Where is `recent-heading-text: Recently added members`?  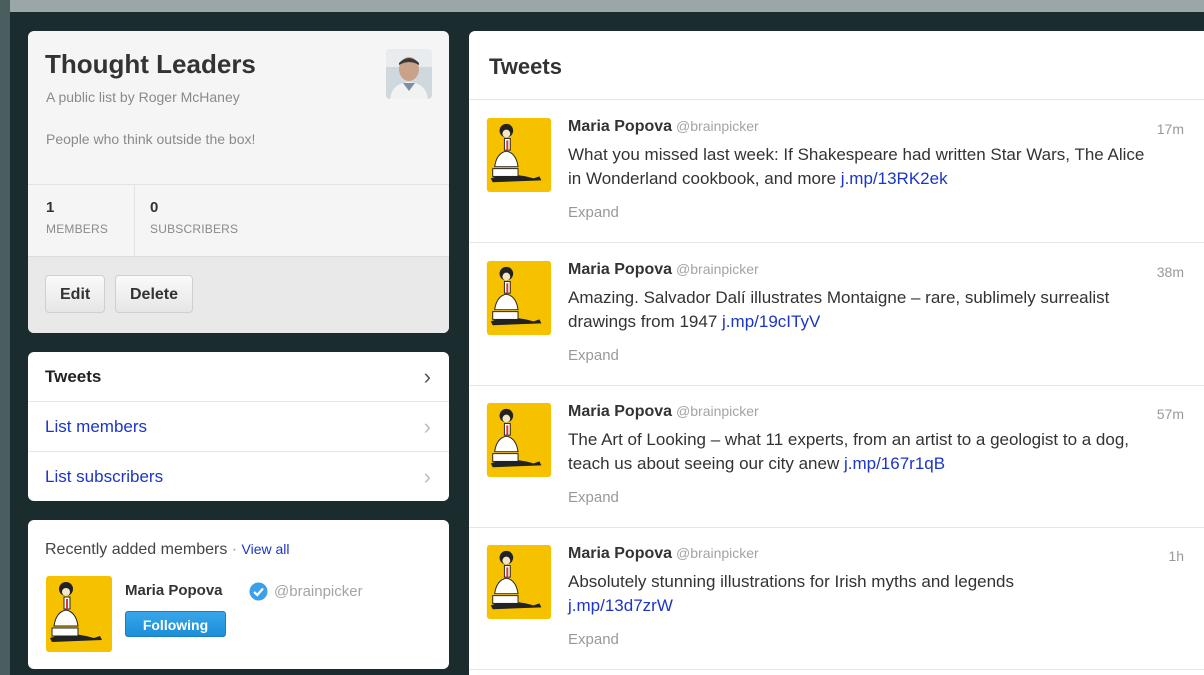
recent-heading-text: Recently added members is located at coordinates (136, 549).